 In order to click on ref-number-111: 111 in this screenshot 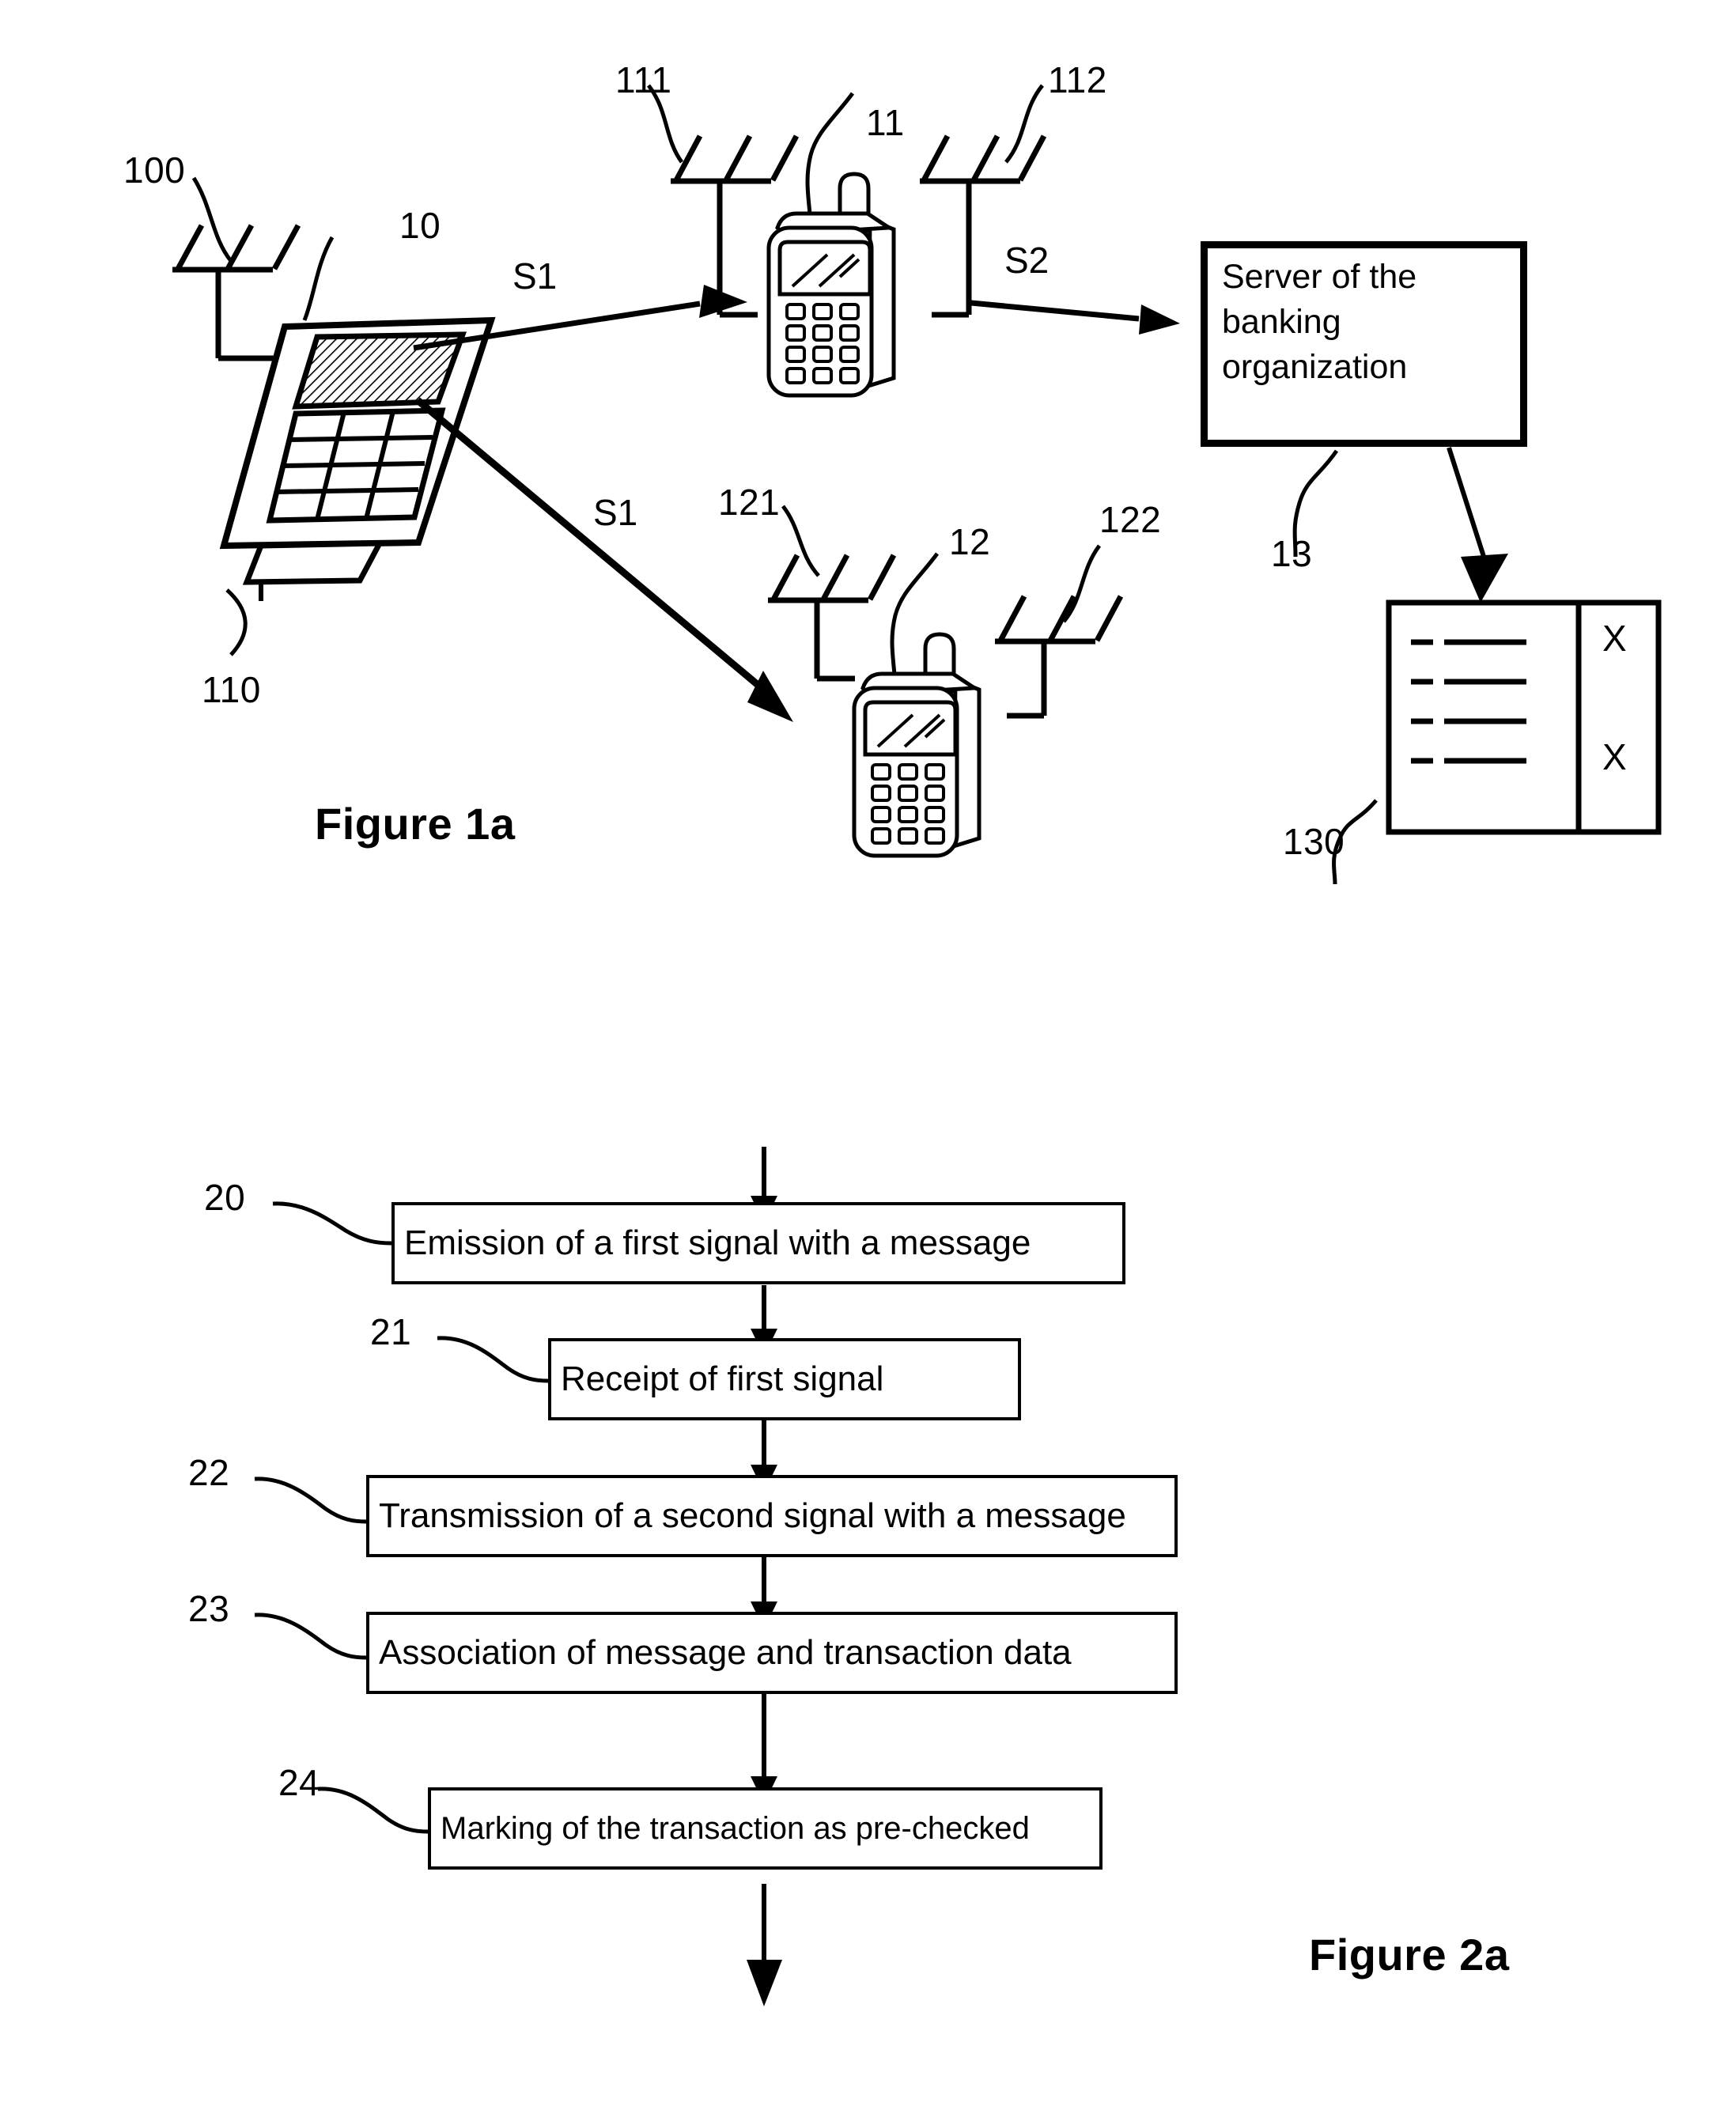, I will do `click(643, 79)`.